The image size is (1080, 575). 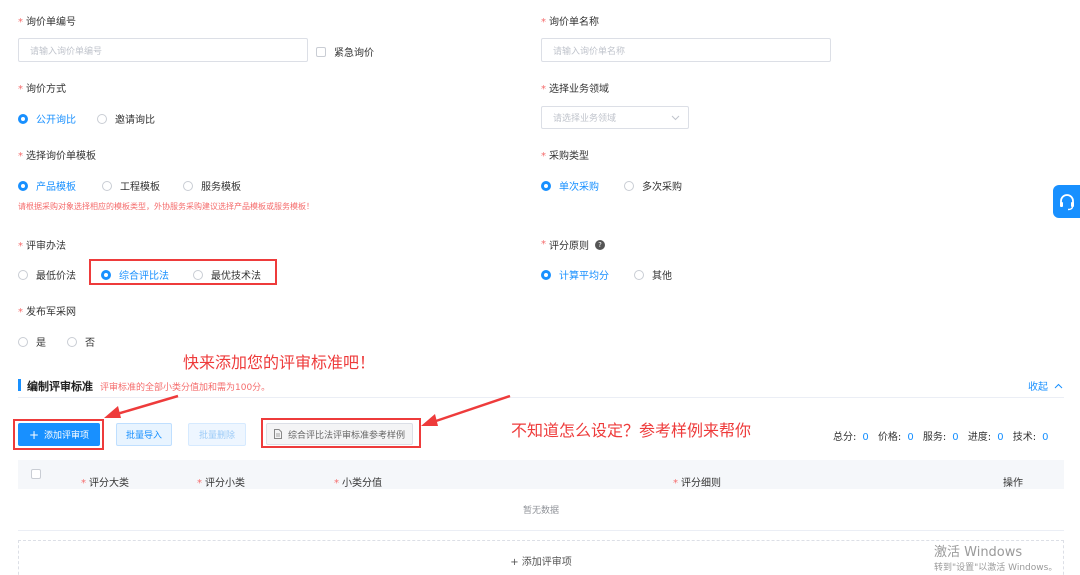 What do you see at coordinates (845, 437) in the screenshot?
I see `total-label: 总分:` at bounding box center [845, 437].